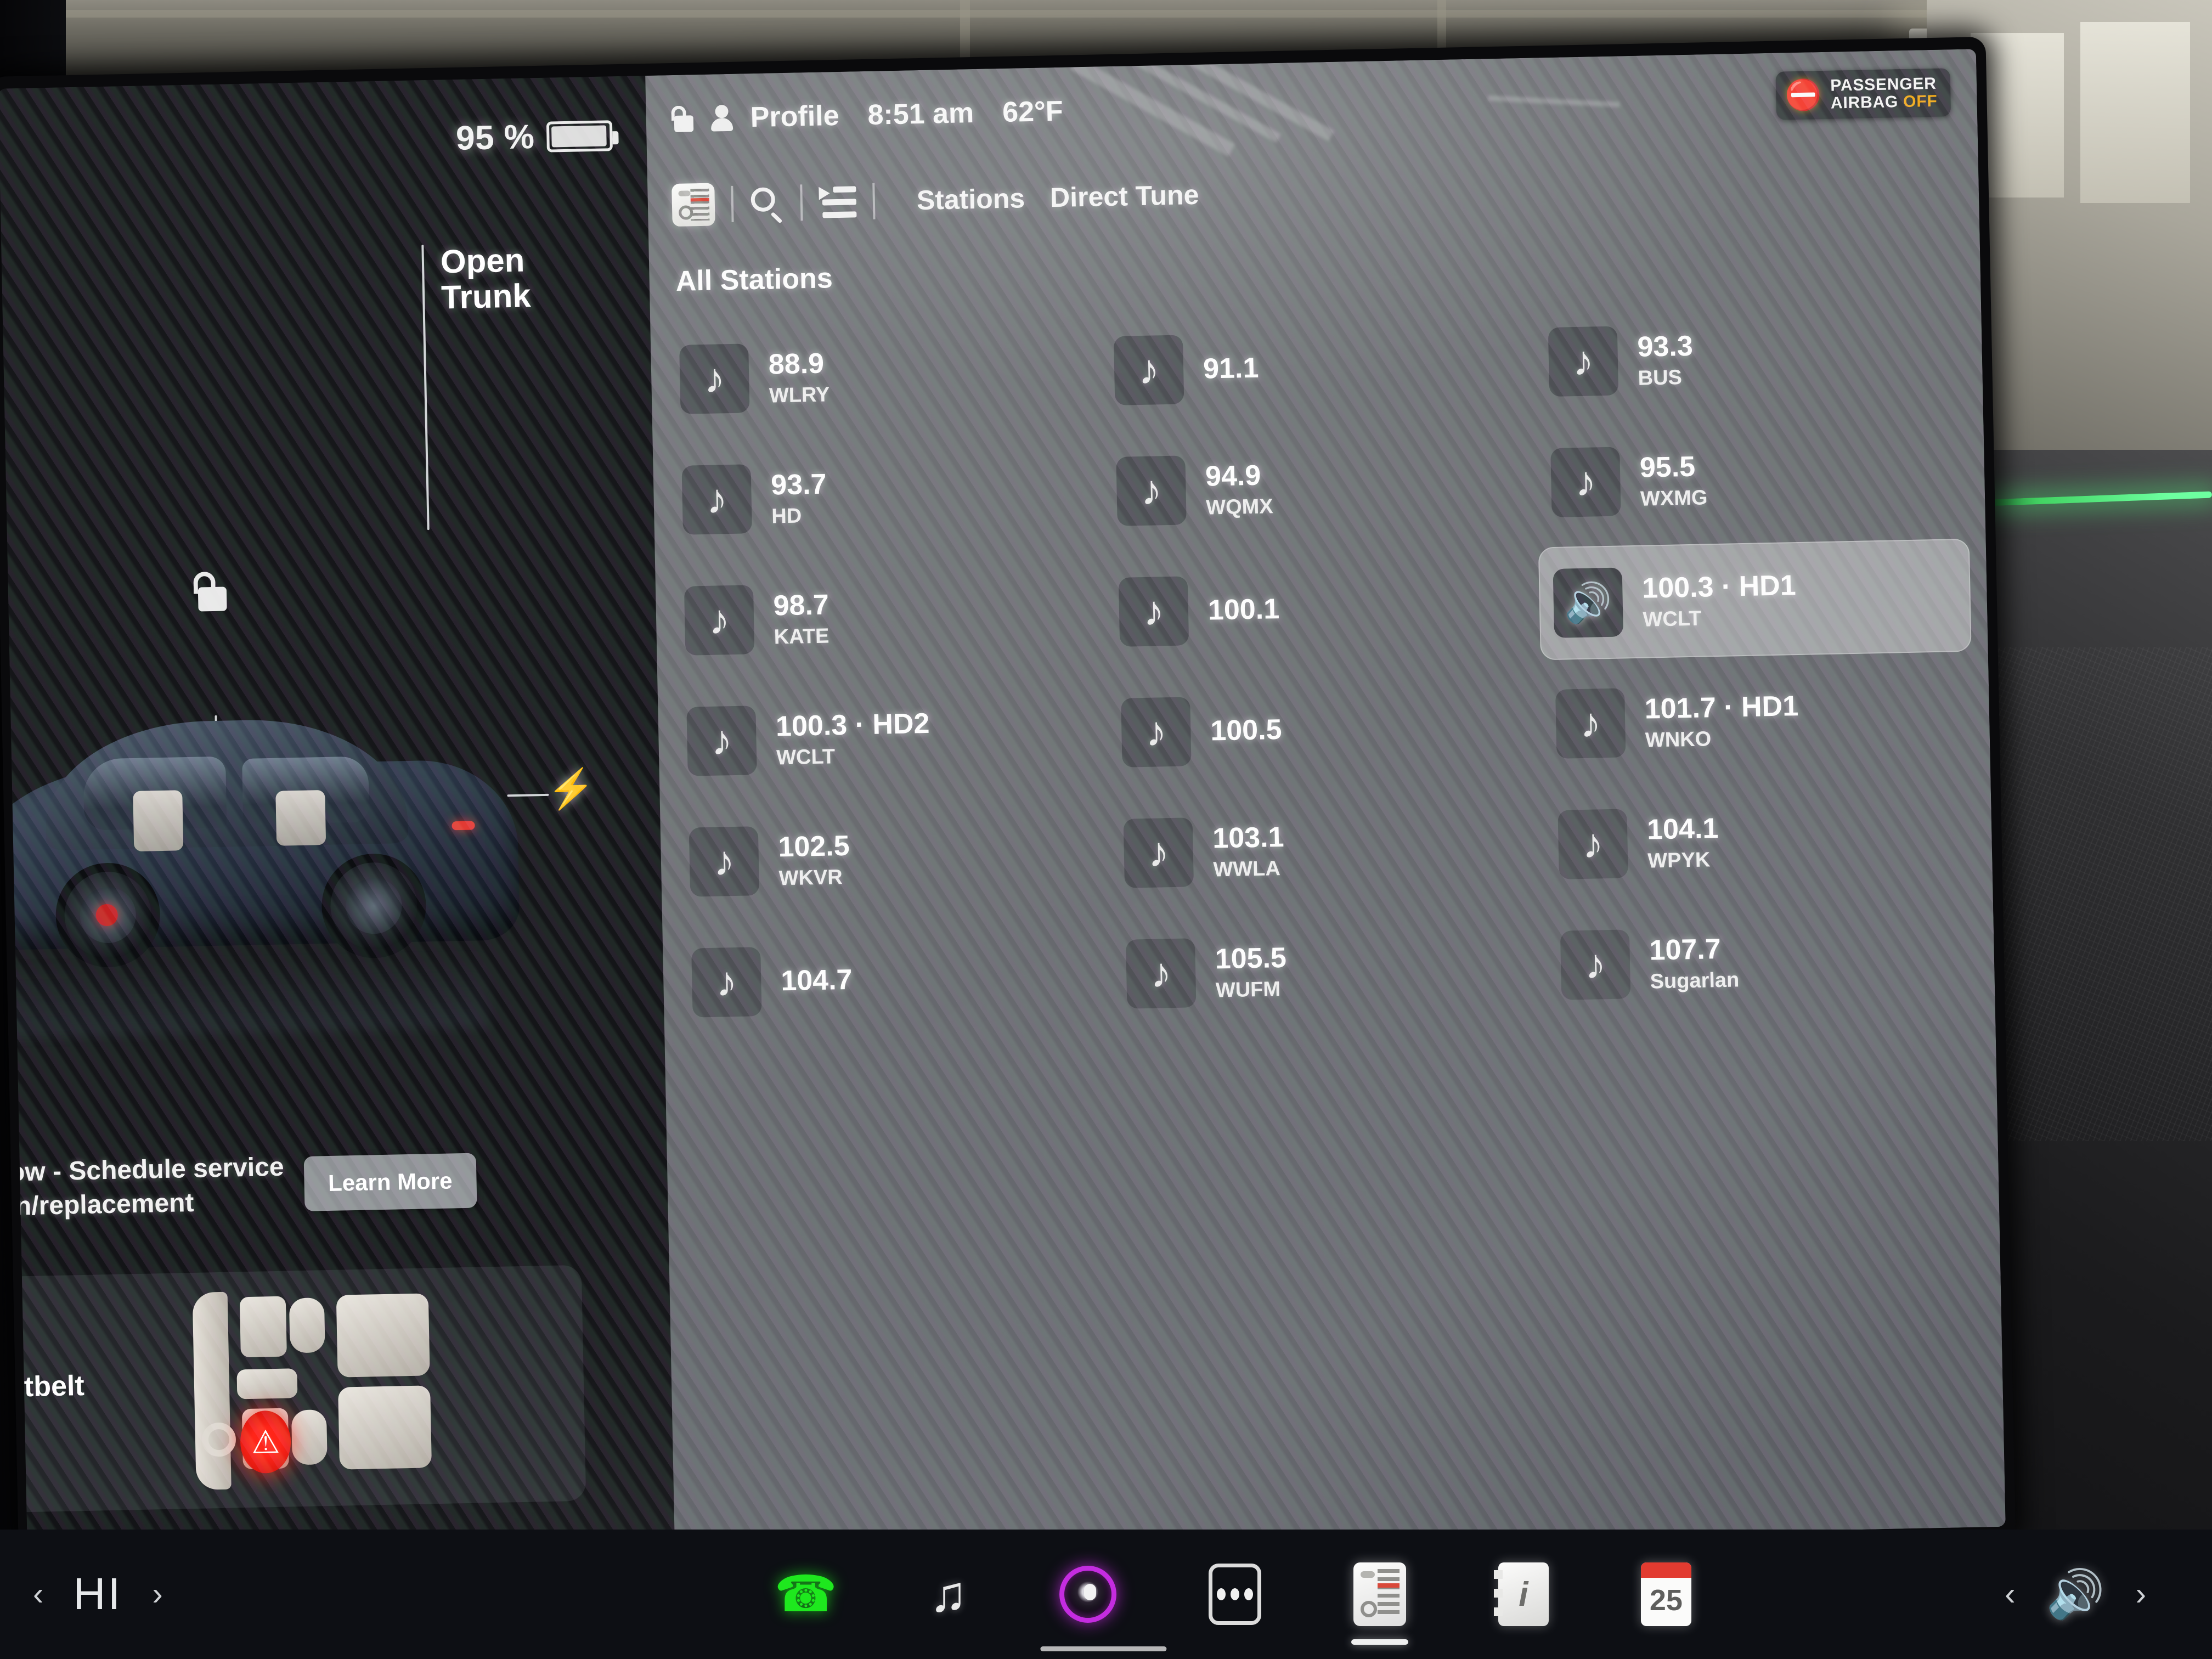 The image size is (2212, 1659). What do you see at coordinates (495, 137) in the screenshot?
I see `battery-percent-label: 95 %` at bounding box center [495, 137].